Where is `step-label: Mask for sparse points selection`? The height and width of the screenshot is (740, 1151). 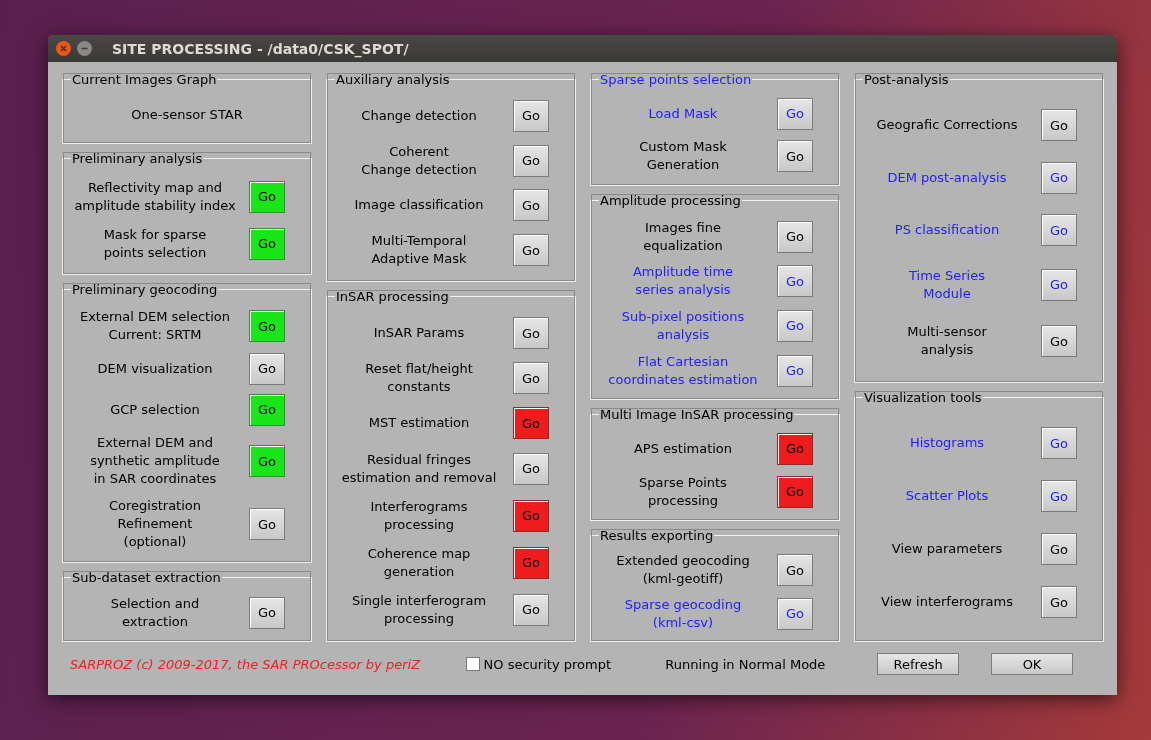 step-label: Mask for sparse points selection is located at coordinates (155, 243).